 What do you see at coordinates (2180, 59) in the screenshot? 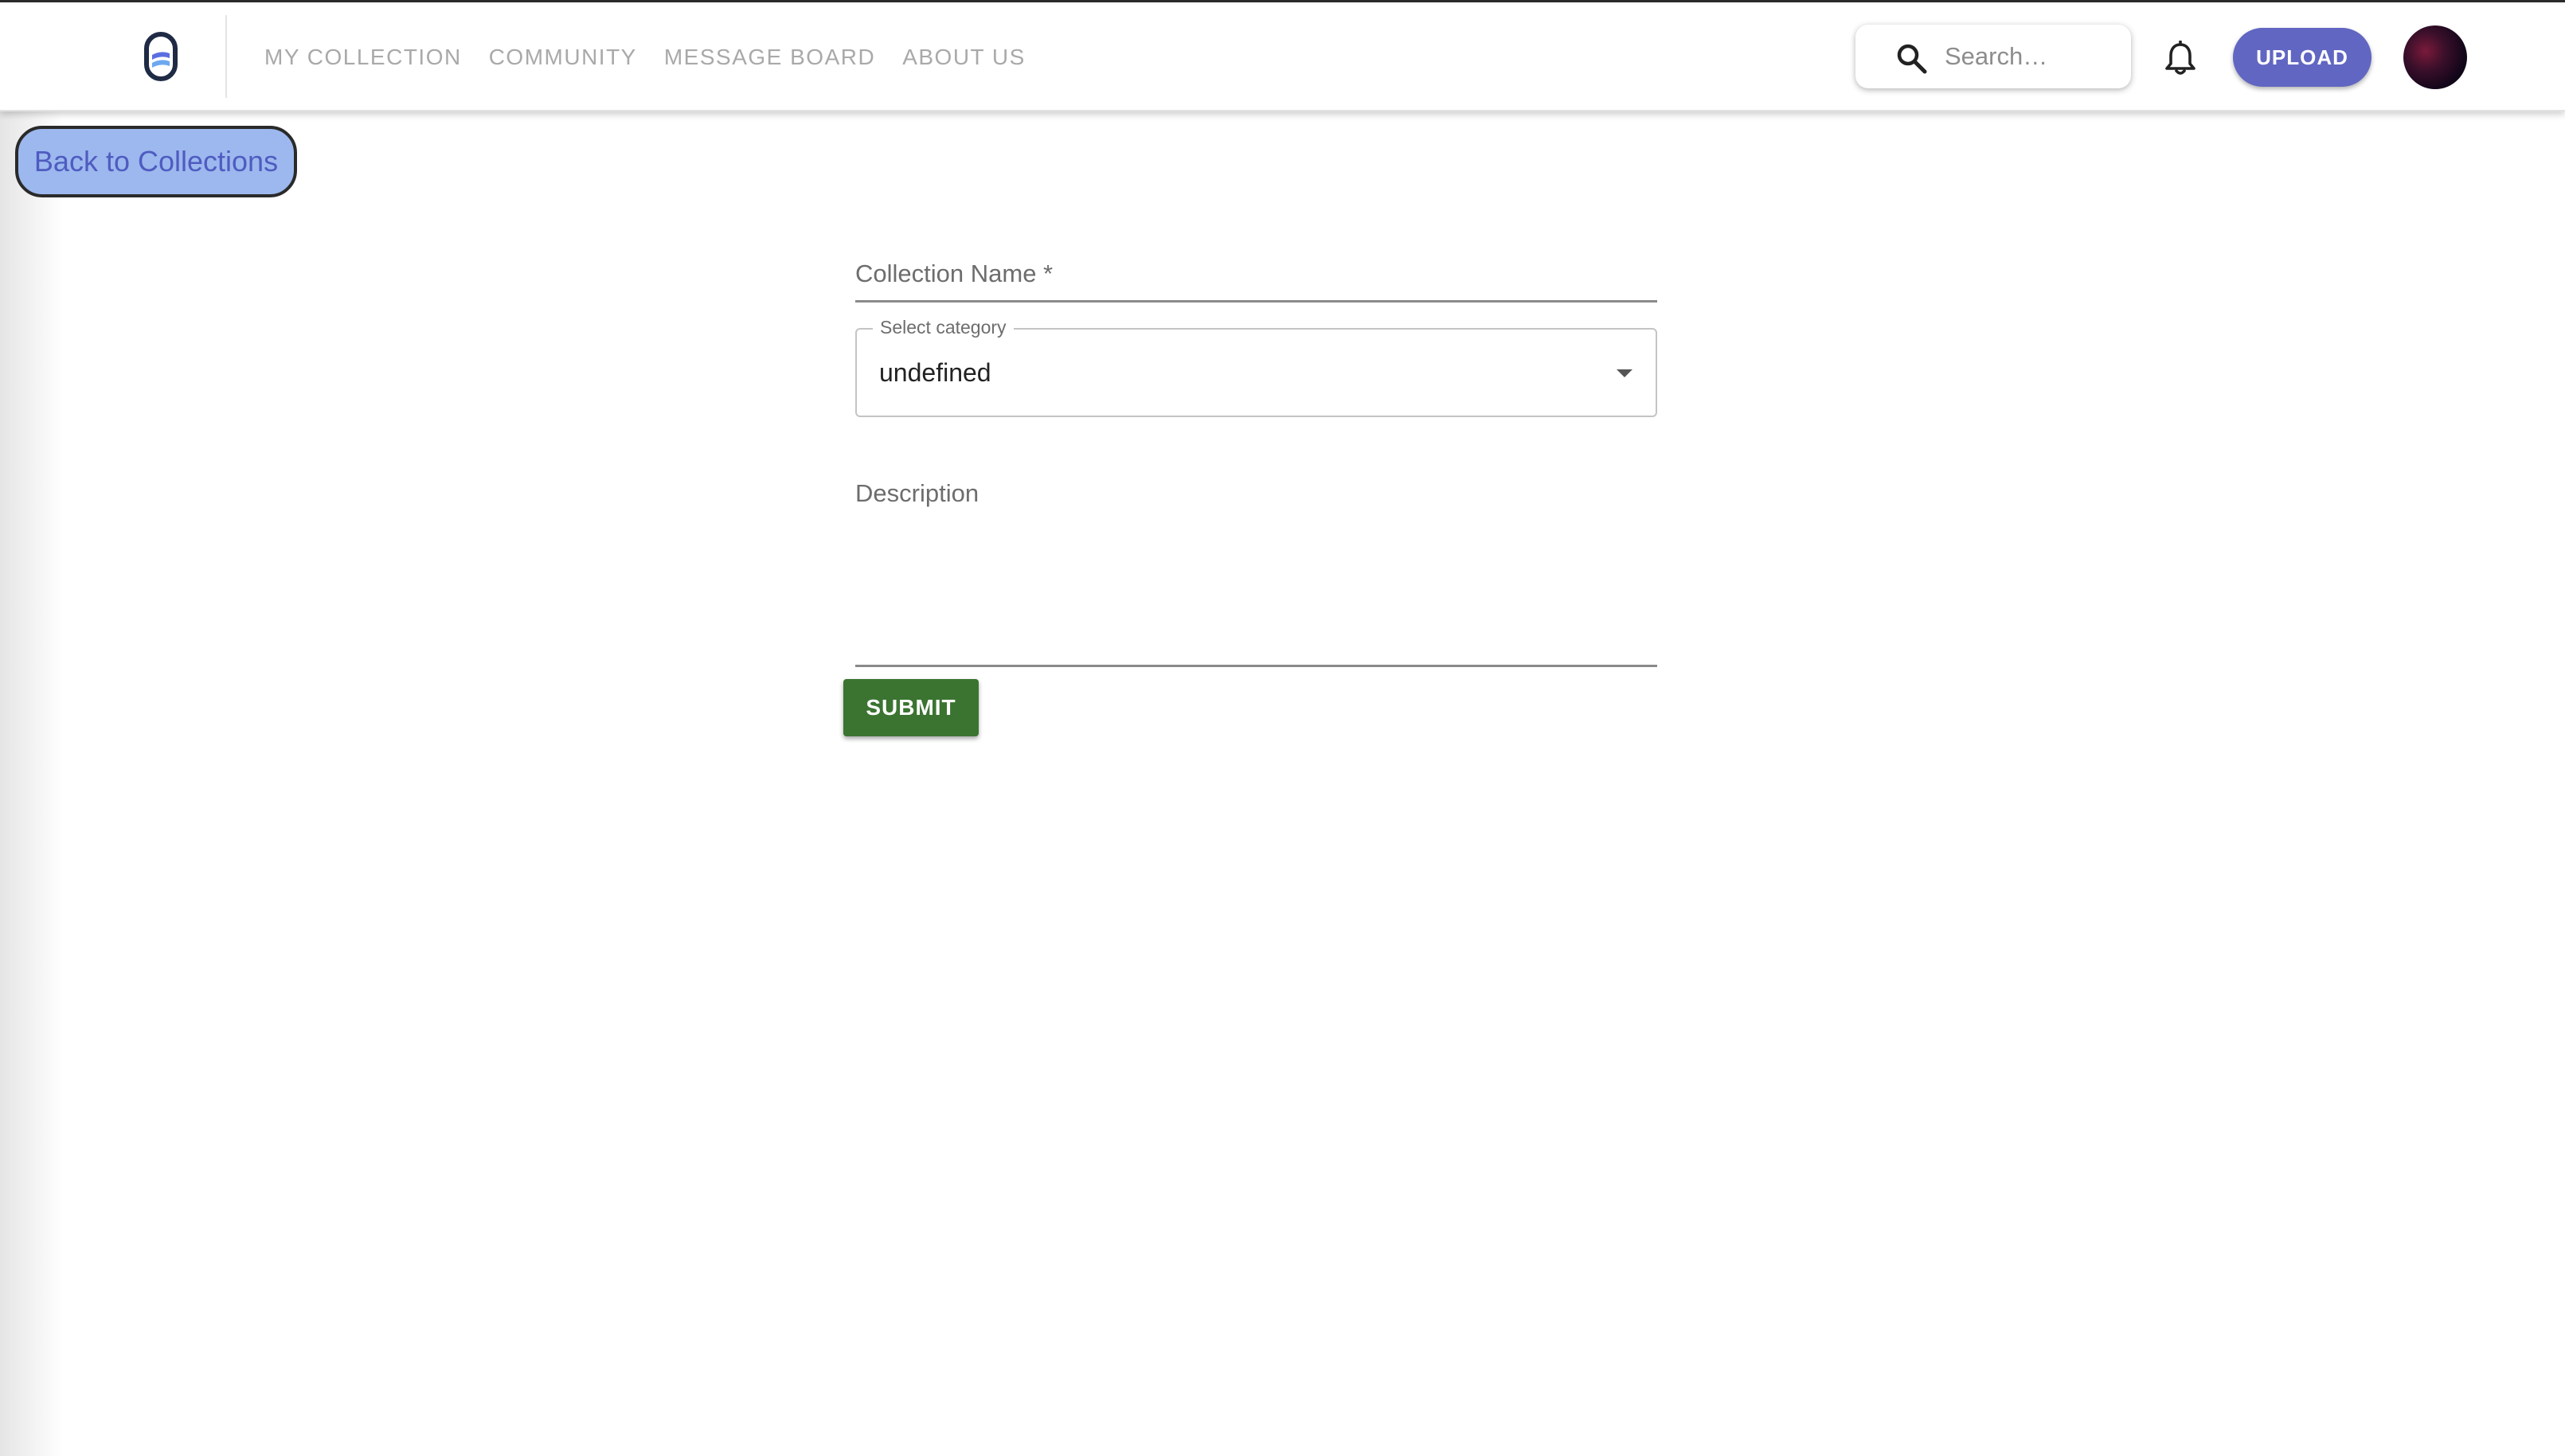
I see `bell-icon` at bounding box center [2180, 59].